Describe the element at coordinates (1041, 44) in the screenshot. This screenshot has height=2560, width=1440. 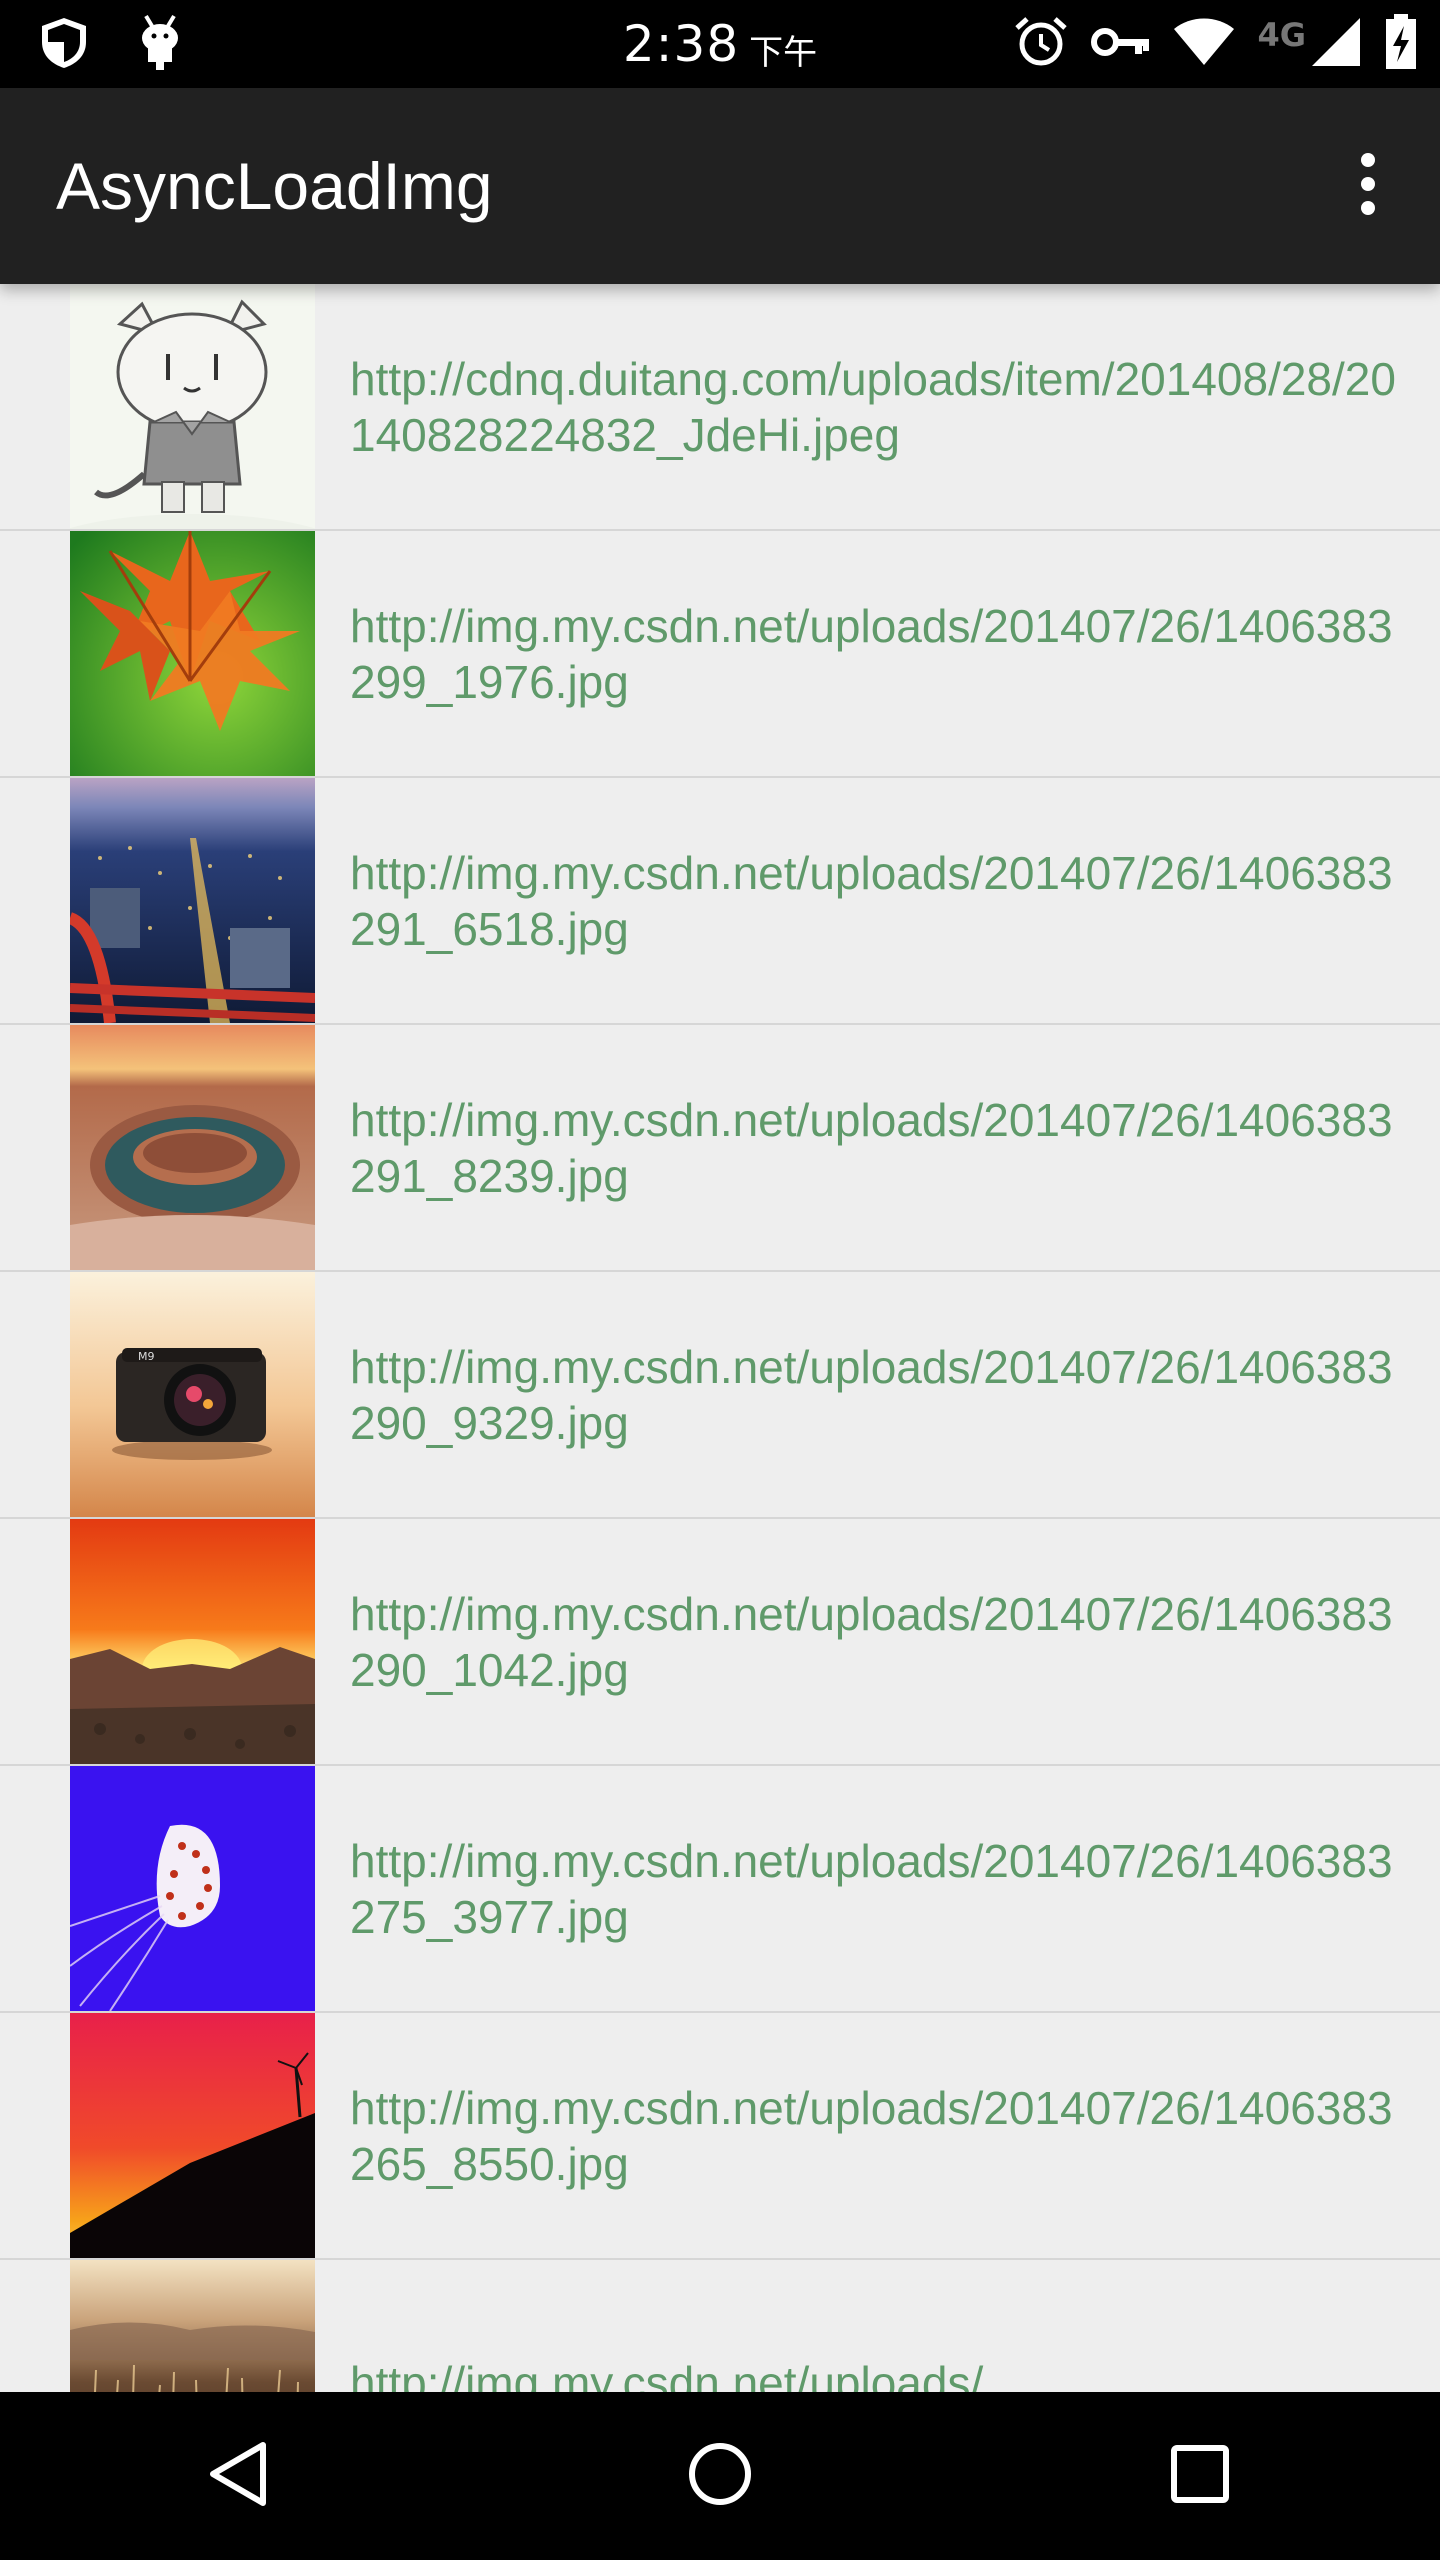
I see `alarm-icon` at that location.